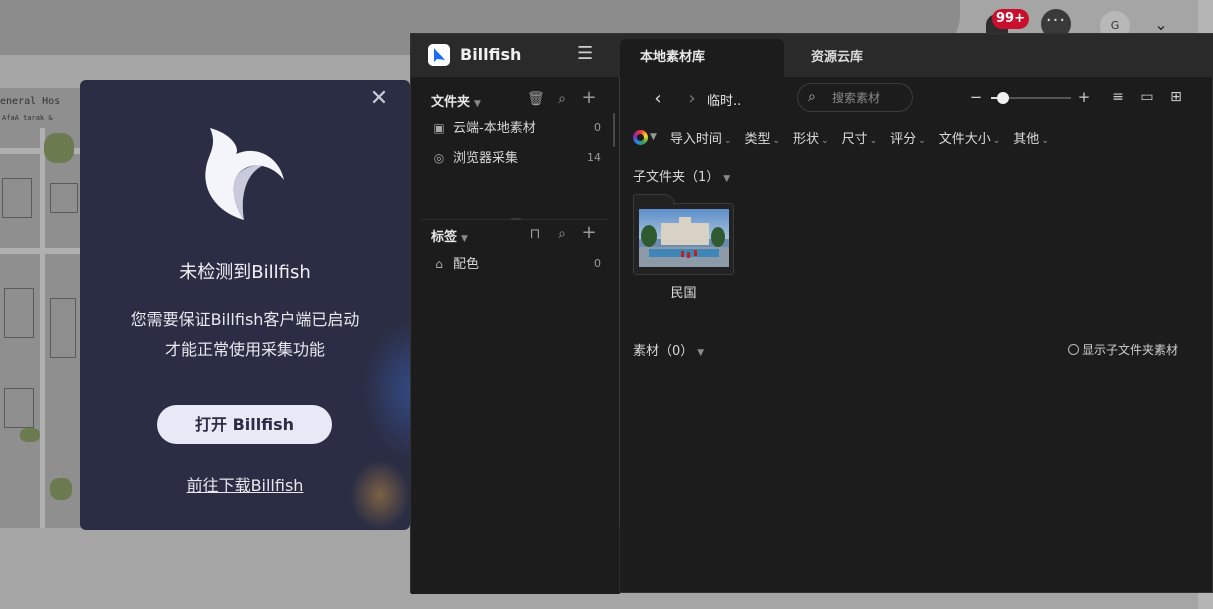 This screenshot has width=1213, height=609. Describe the element at coordinates (491, 54) in the screenshot. I see `app-name: Billfish` at that location.